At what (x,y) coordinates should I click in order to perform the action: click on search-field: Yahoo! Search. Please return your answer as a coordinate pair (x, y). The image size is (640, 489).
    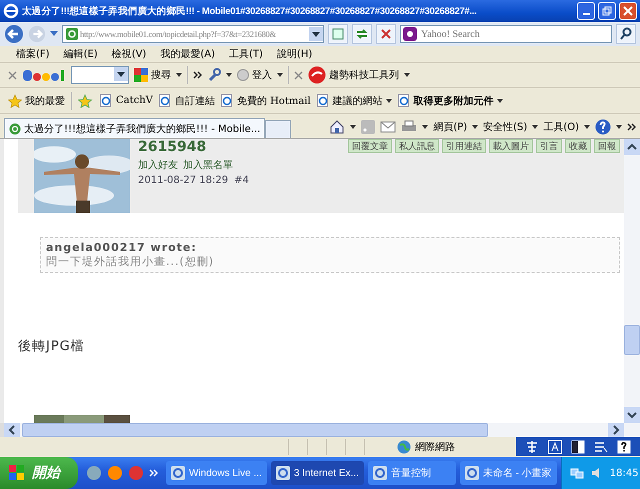
    Looking at the image, I should click on (506, 34).